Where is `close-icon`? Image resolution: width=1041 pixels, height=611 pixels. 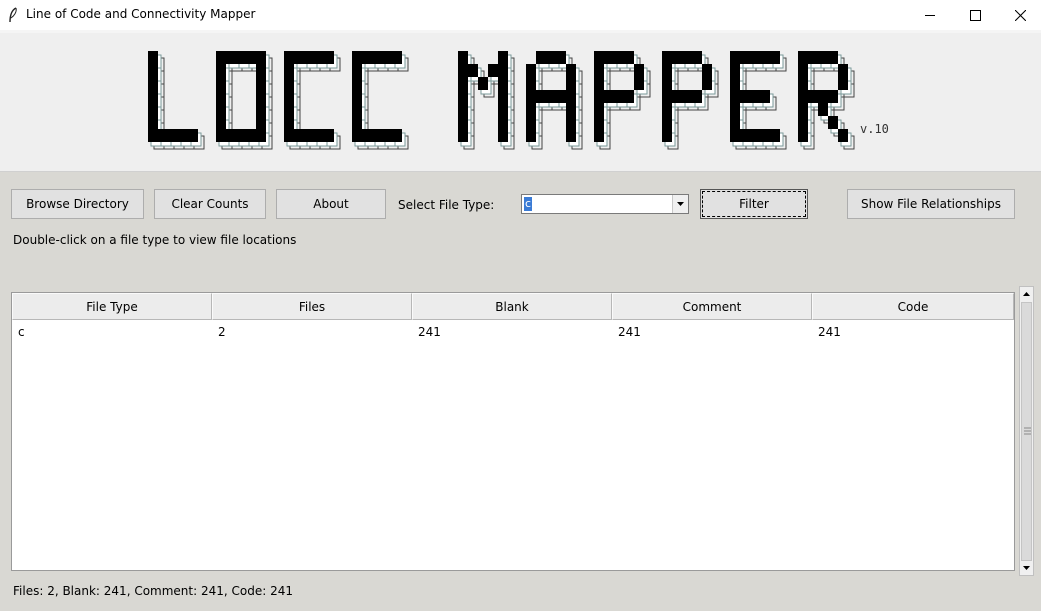 close-icon is located at coordinates (1020, 15).